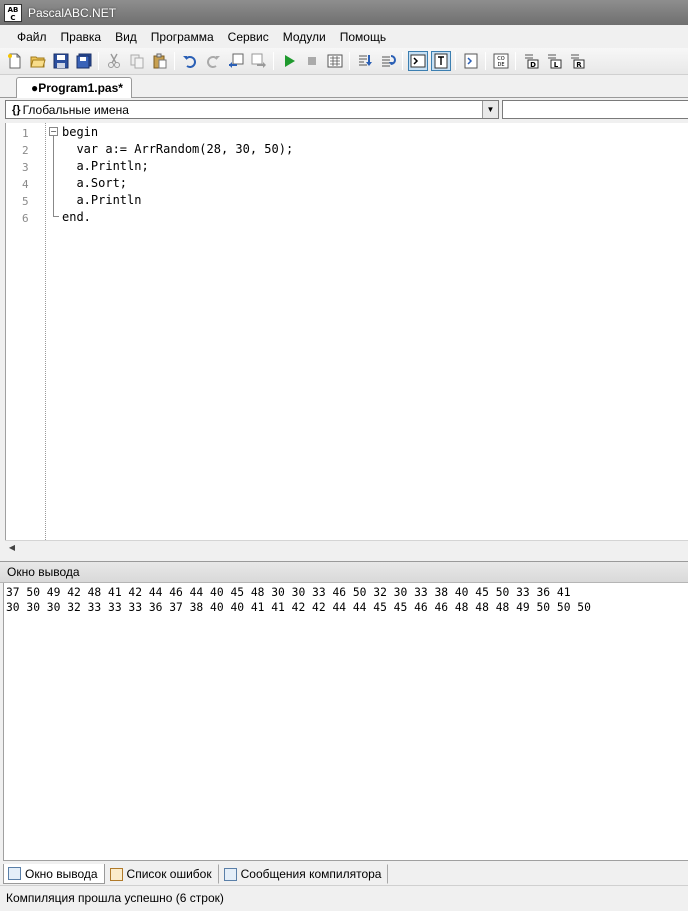 This screenshot has width=688, height=911. I want to click on output-window-icon, so click(14, 873).